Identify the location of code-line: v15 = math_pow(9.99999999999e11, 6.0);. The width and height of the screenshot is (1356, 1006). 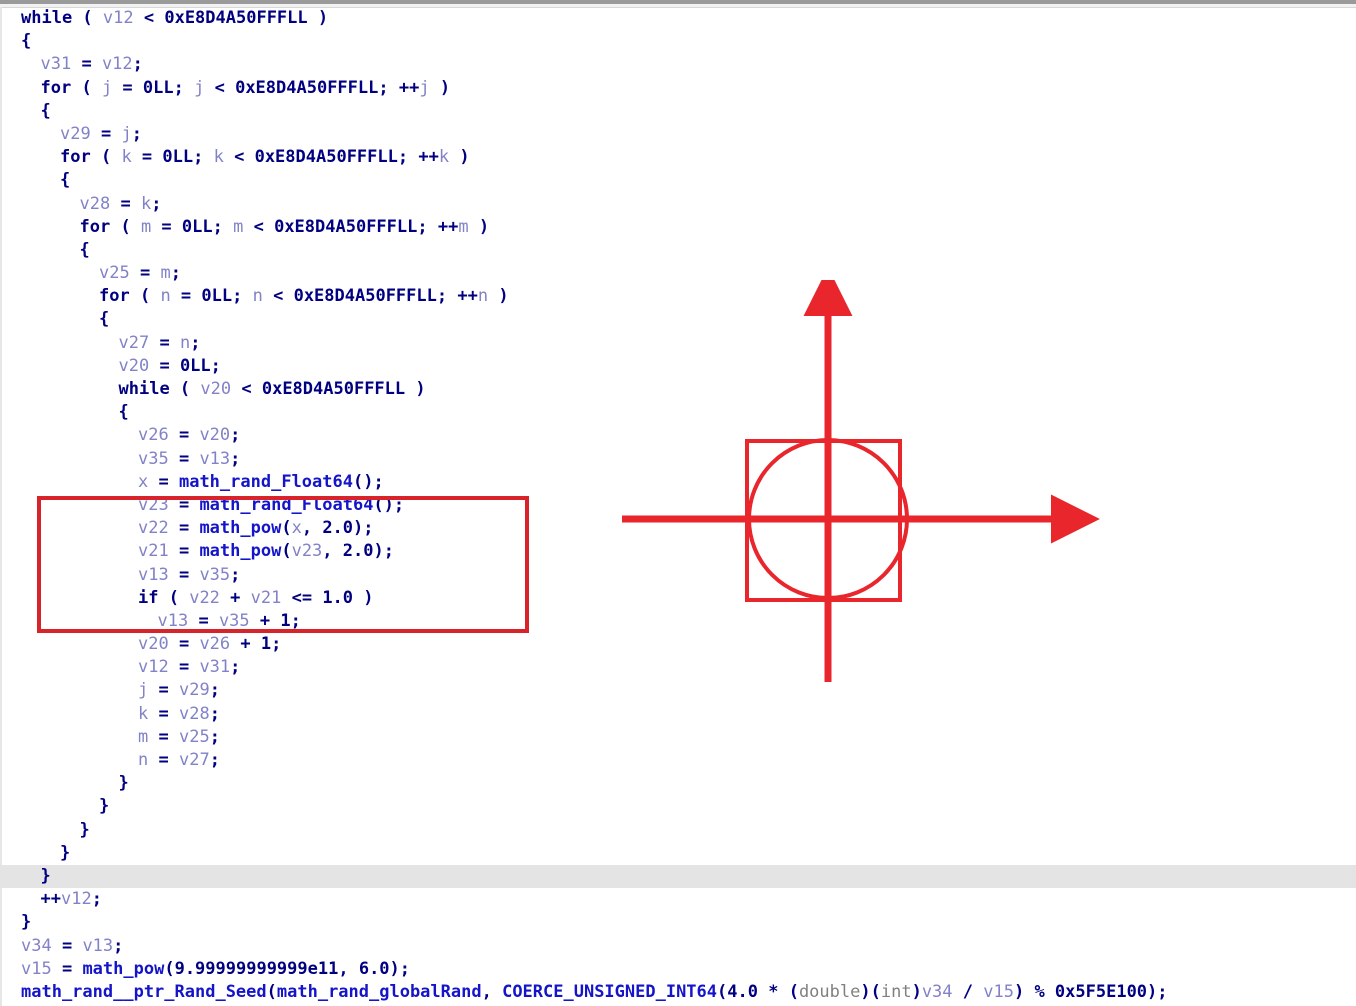
(678, 969).